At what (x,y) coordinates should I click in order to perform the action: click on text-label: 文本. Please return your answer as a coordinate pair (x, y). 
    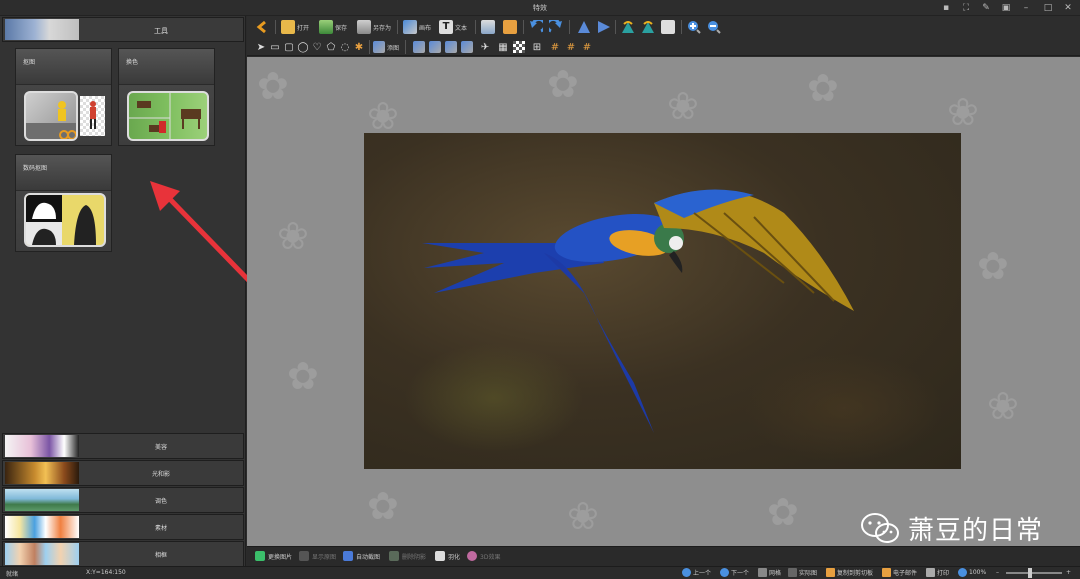
    Looking at the image, I should click on (461, 28).